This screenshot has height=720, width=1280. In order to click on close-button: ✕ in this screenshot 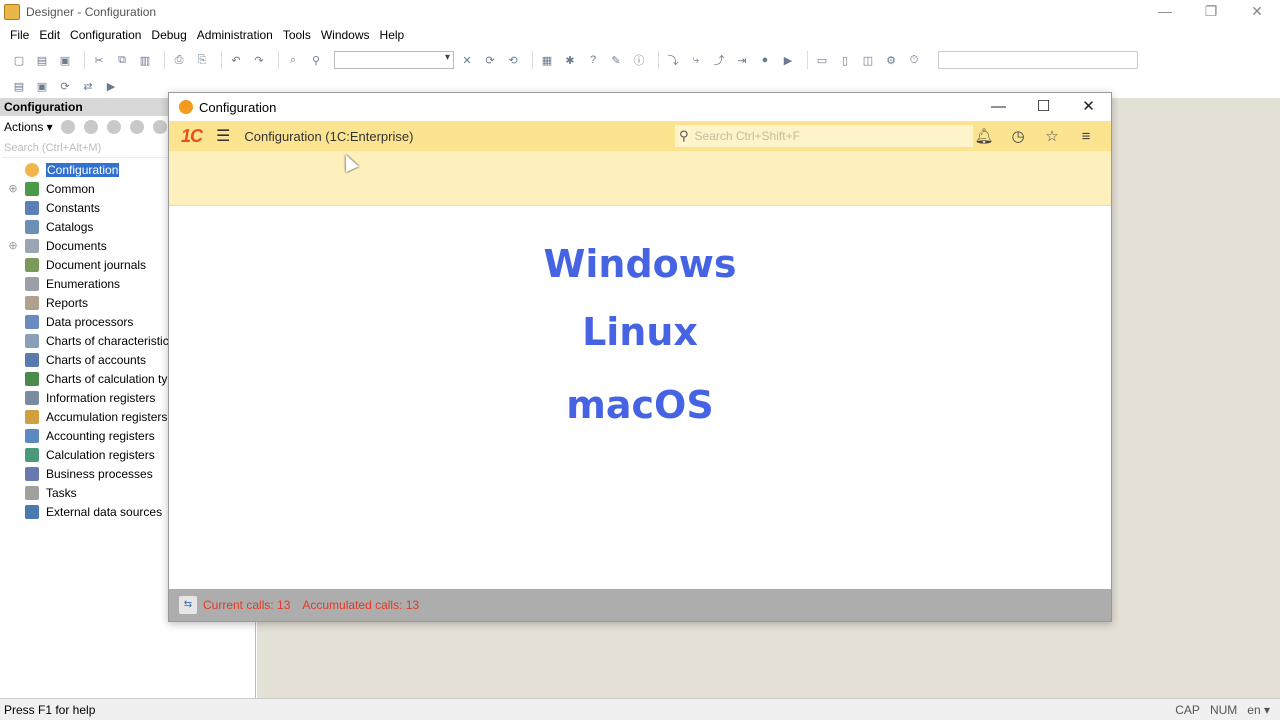, I will do `click(1257, 12)`.